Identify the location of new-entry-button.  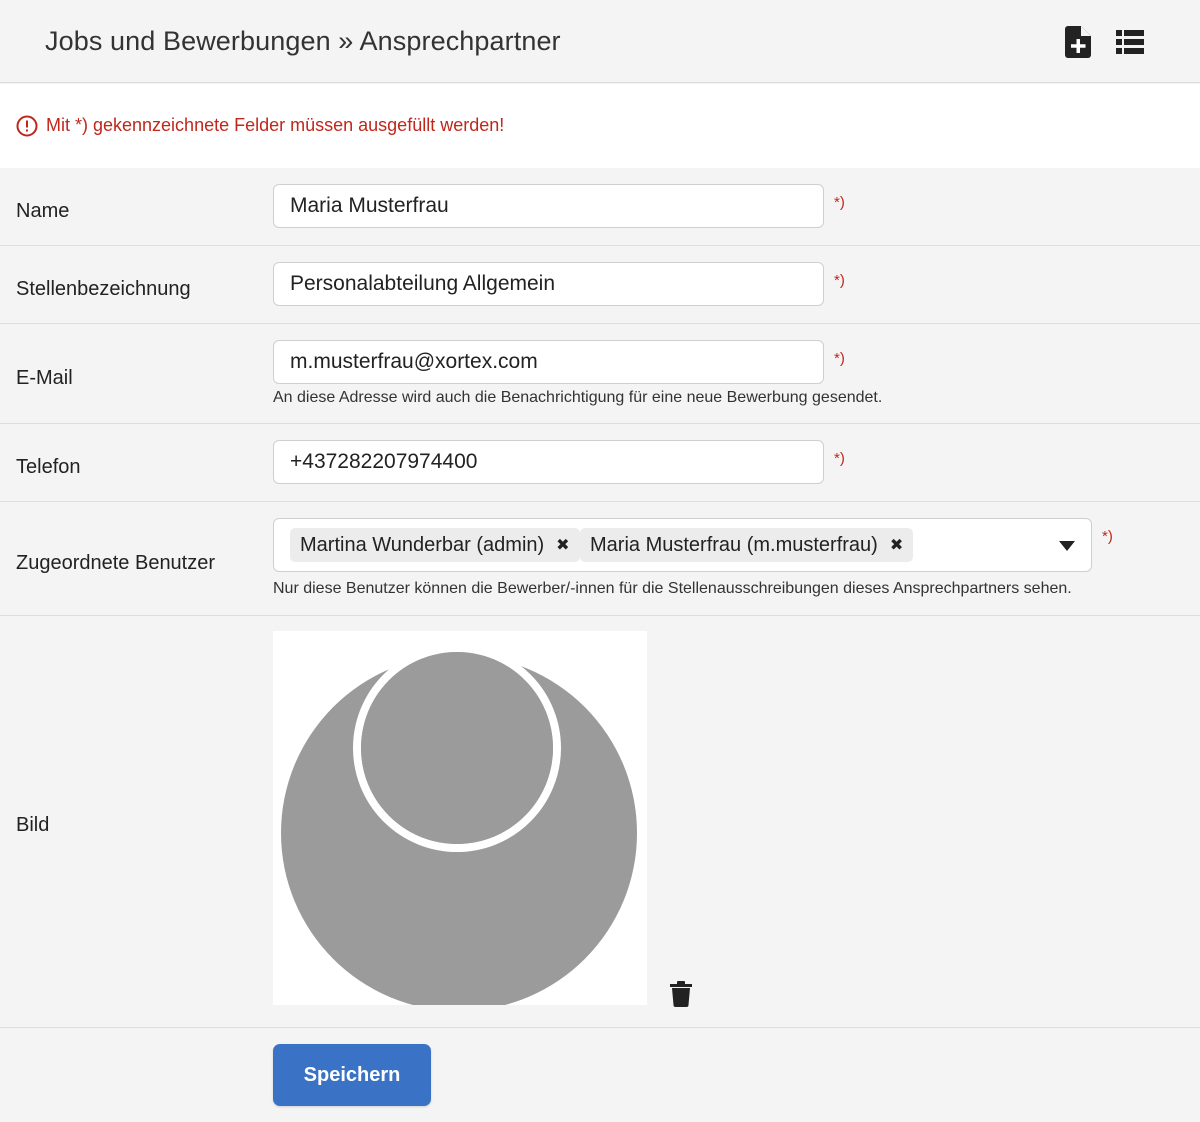
(1078, 42).